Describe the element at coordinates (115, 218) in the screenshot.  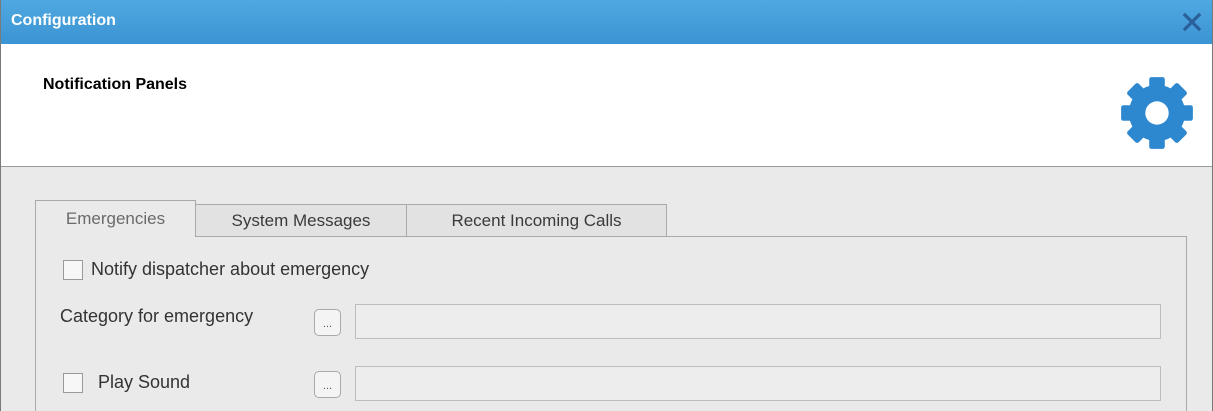
I see `tab-emergencies: Emergencies` at that location.